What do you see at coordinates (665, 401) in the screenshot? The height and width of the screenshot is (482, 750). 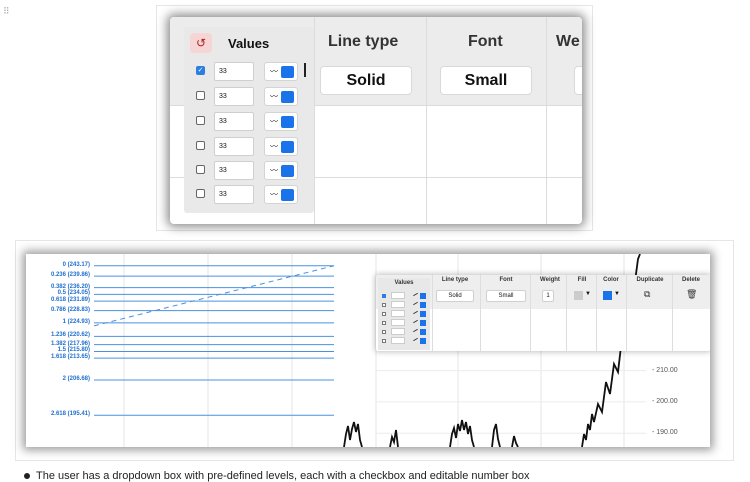 I see `price-tick-label: - 200.00` at bounding box center [665, 401].